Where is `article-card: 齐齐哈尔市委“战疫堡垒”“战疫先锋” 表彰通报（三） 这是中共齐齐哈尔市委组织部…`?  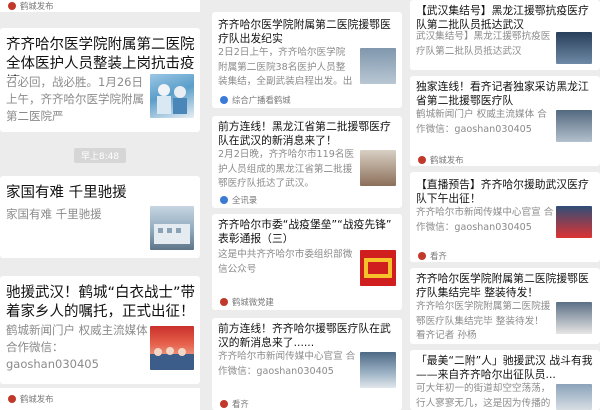 article-card: 齐齐哈尔市委“战疫堡垒”“战疫先锋” 表彰通报（三） 这是中共齐齐哈尔市委组织部… is located at coordinates (307, 262).